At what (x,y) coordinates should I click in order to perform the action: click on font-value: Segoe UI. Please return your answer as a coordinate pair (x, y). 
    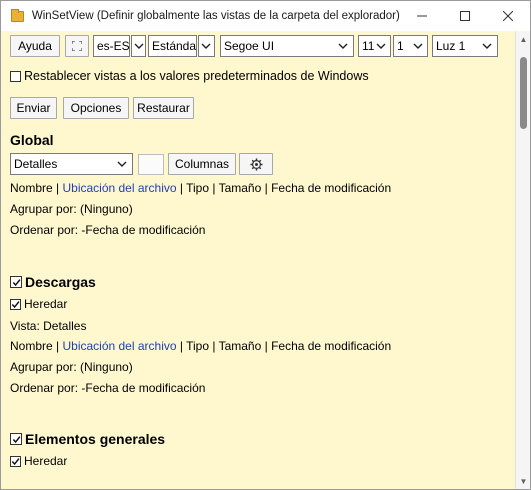
    Looking at the image, I should click on (249, 46).